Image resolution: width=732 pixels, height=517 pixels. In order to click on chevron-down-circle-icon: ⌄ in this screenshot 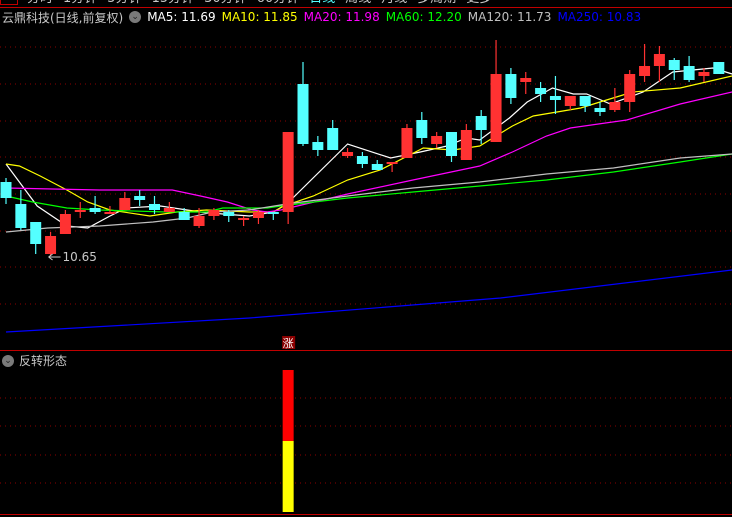, I will do `click(8, 360)`.